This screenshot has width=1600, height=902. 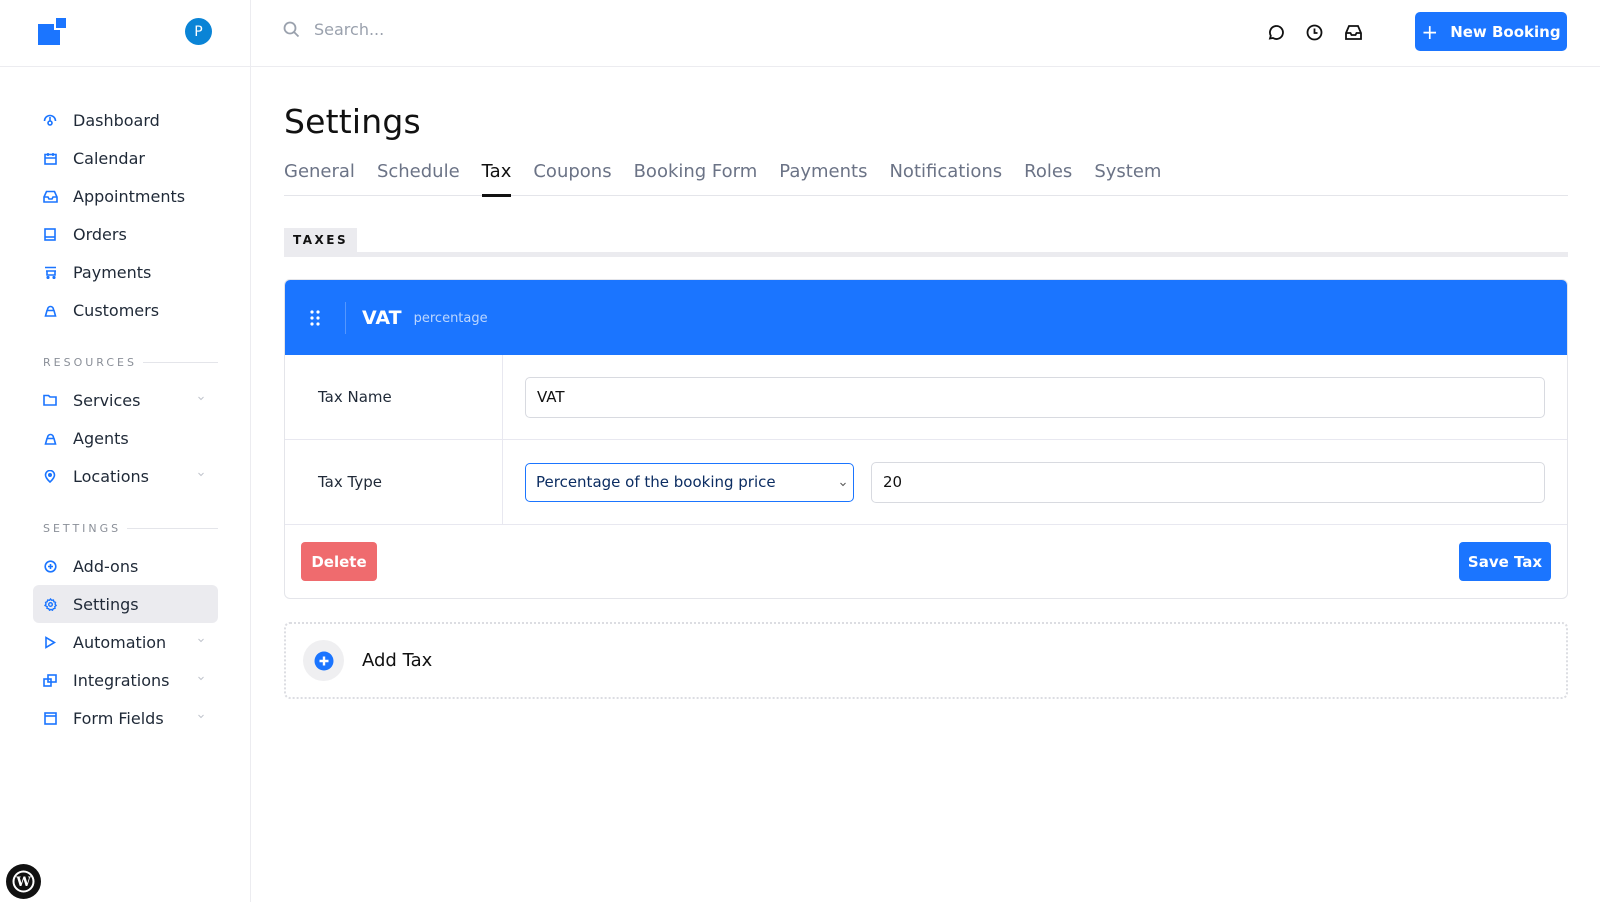 What do you see at coordinates (109, 158) in the screenshot?
I see `sidebar-item-label: Calendar` at bounding box center [109, 158].